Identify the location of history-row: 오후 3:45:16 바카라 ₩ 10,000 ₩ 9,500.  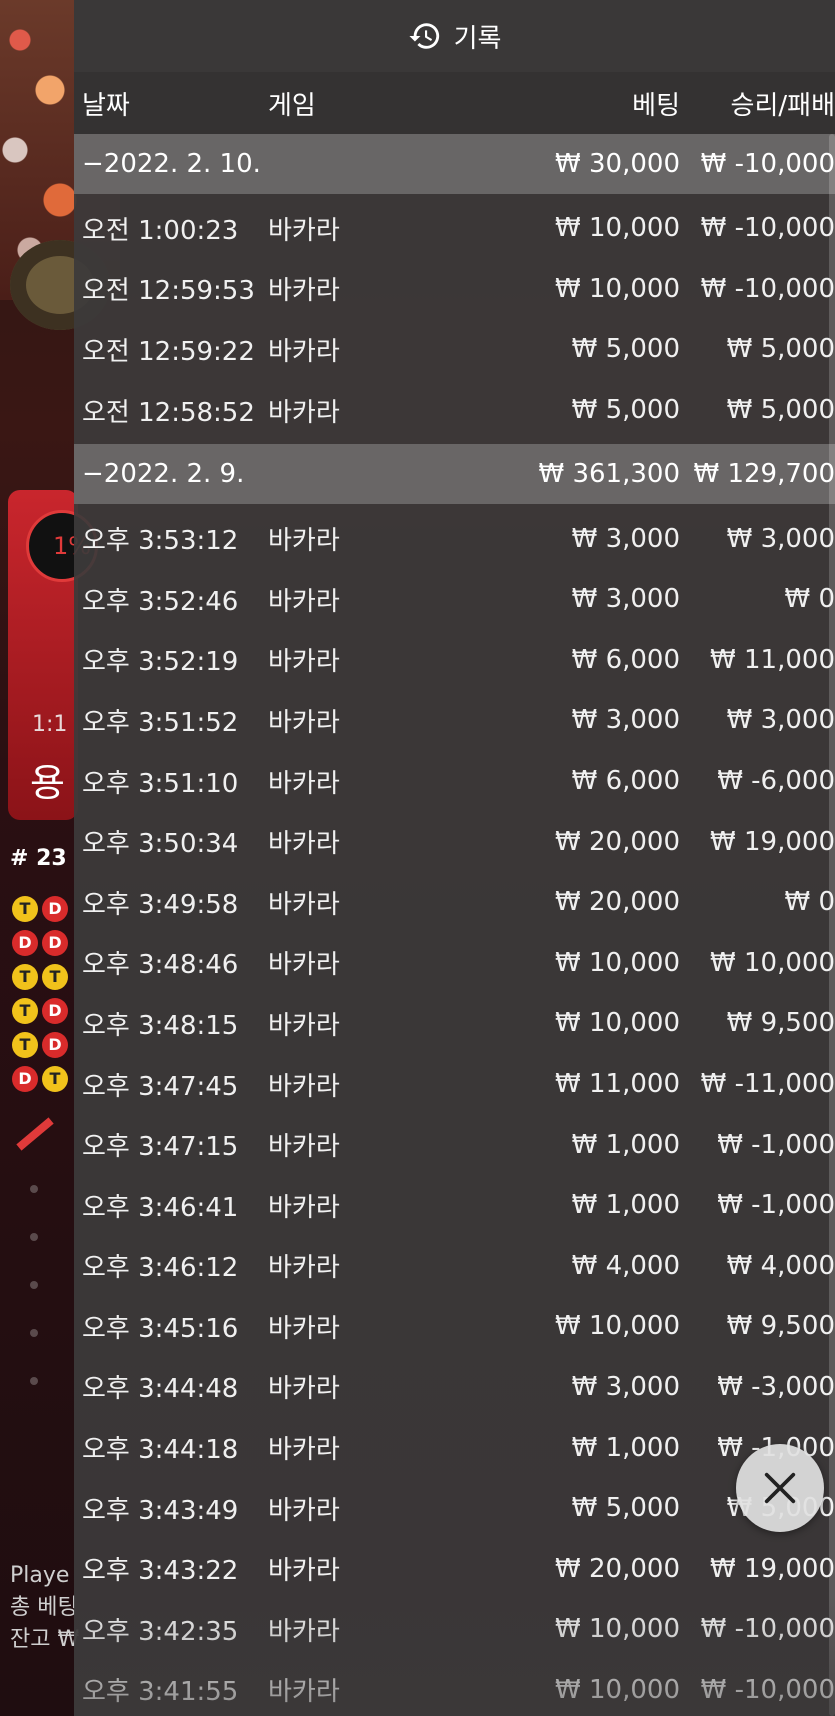
(454, 1326).